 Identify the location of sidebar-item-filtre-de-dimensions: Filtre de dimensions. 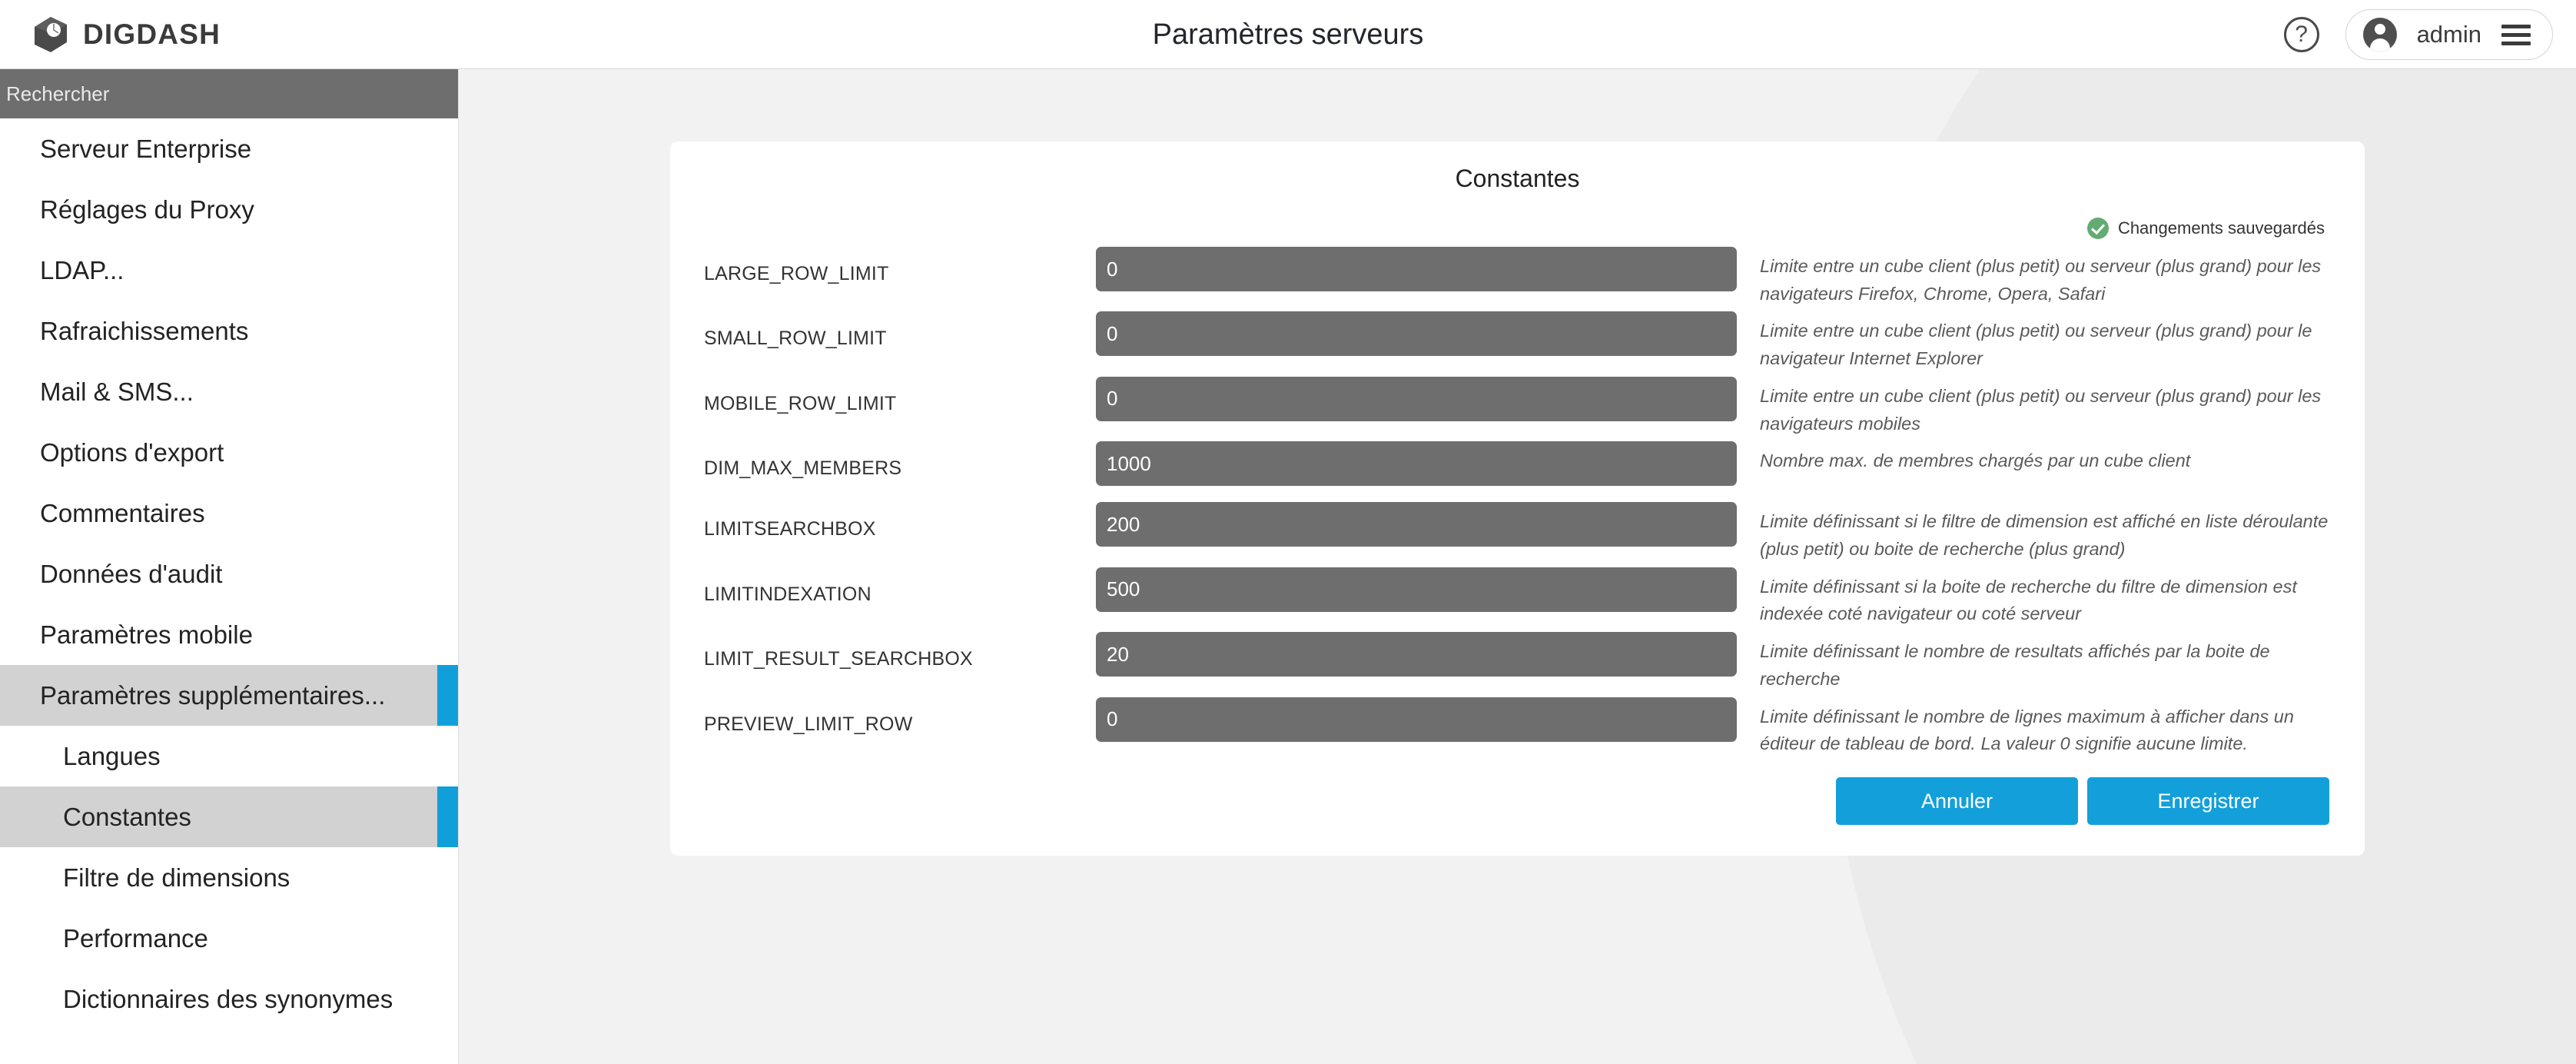
(229, 877).